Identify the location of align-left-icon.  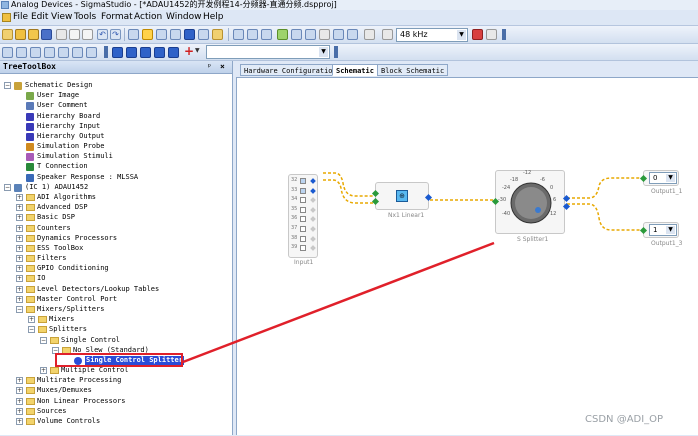
(7, 52).